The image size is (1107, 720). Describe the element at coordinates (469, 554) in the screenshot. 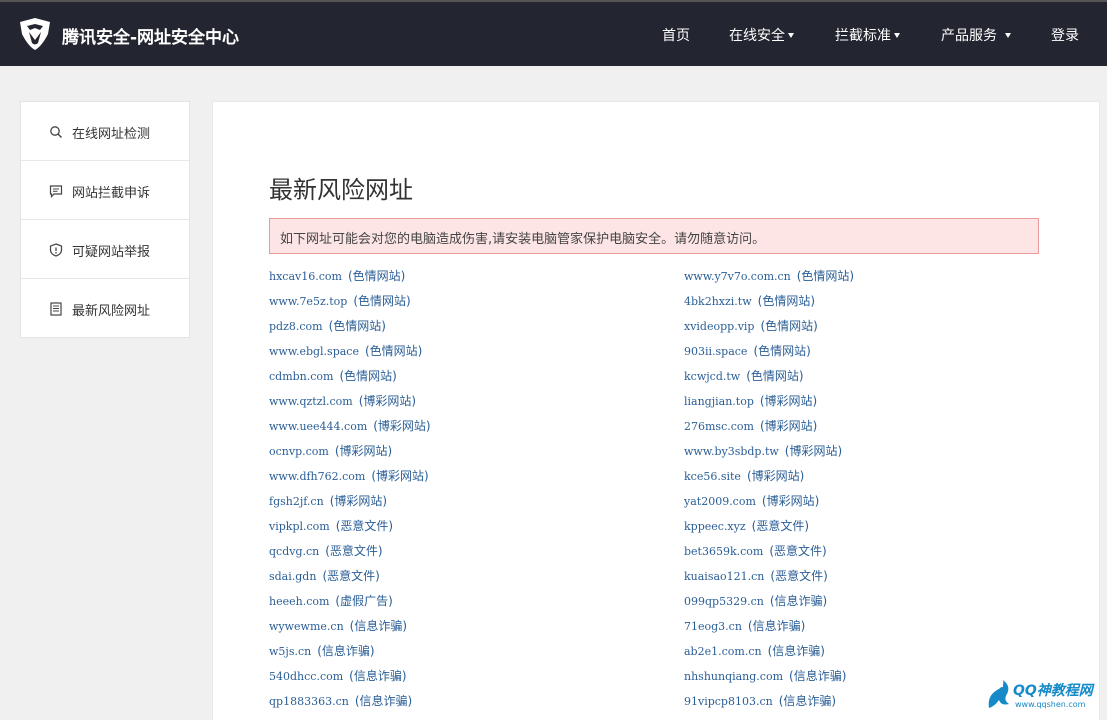

I see `url-list-item: qcdvg.cn (恶意文件)` at that location.